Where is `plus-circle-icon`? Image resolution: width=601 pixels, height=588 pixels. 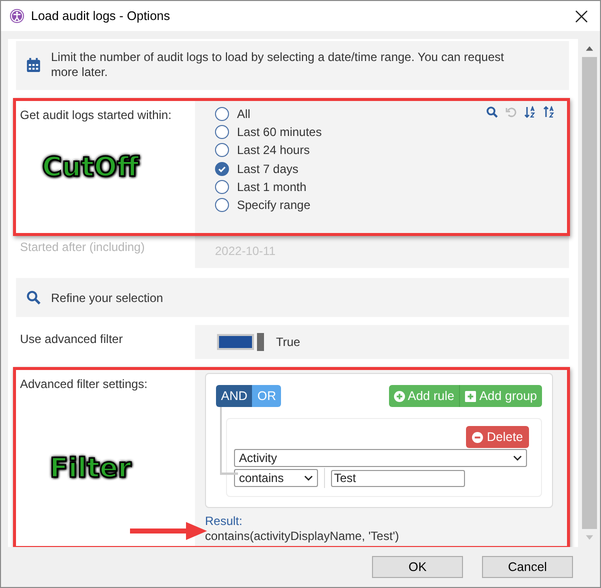 plus-circle-icon is located at coordinates (399, 396).